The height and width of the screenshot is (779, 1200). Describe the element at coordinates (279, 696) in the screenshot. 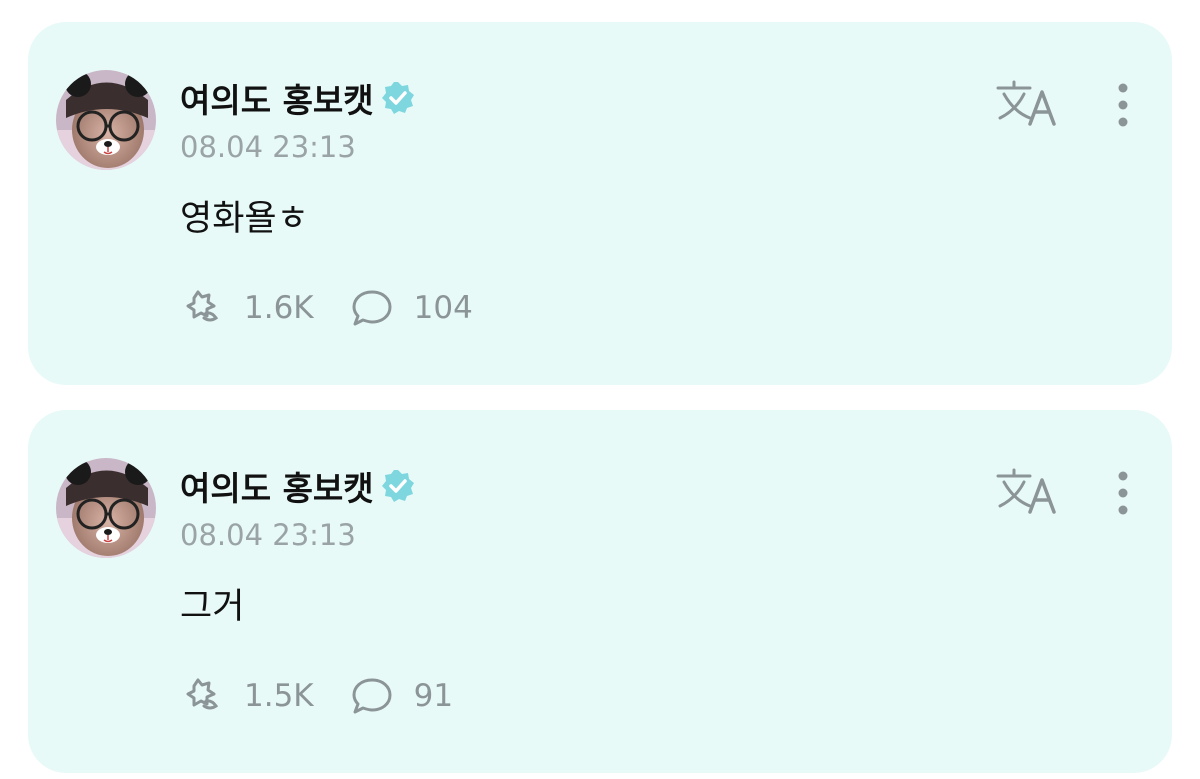

I see `like-count: 1.5K` at that location.